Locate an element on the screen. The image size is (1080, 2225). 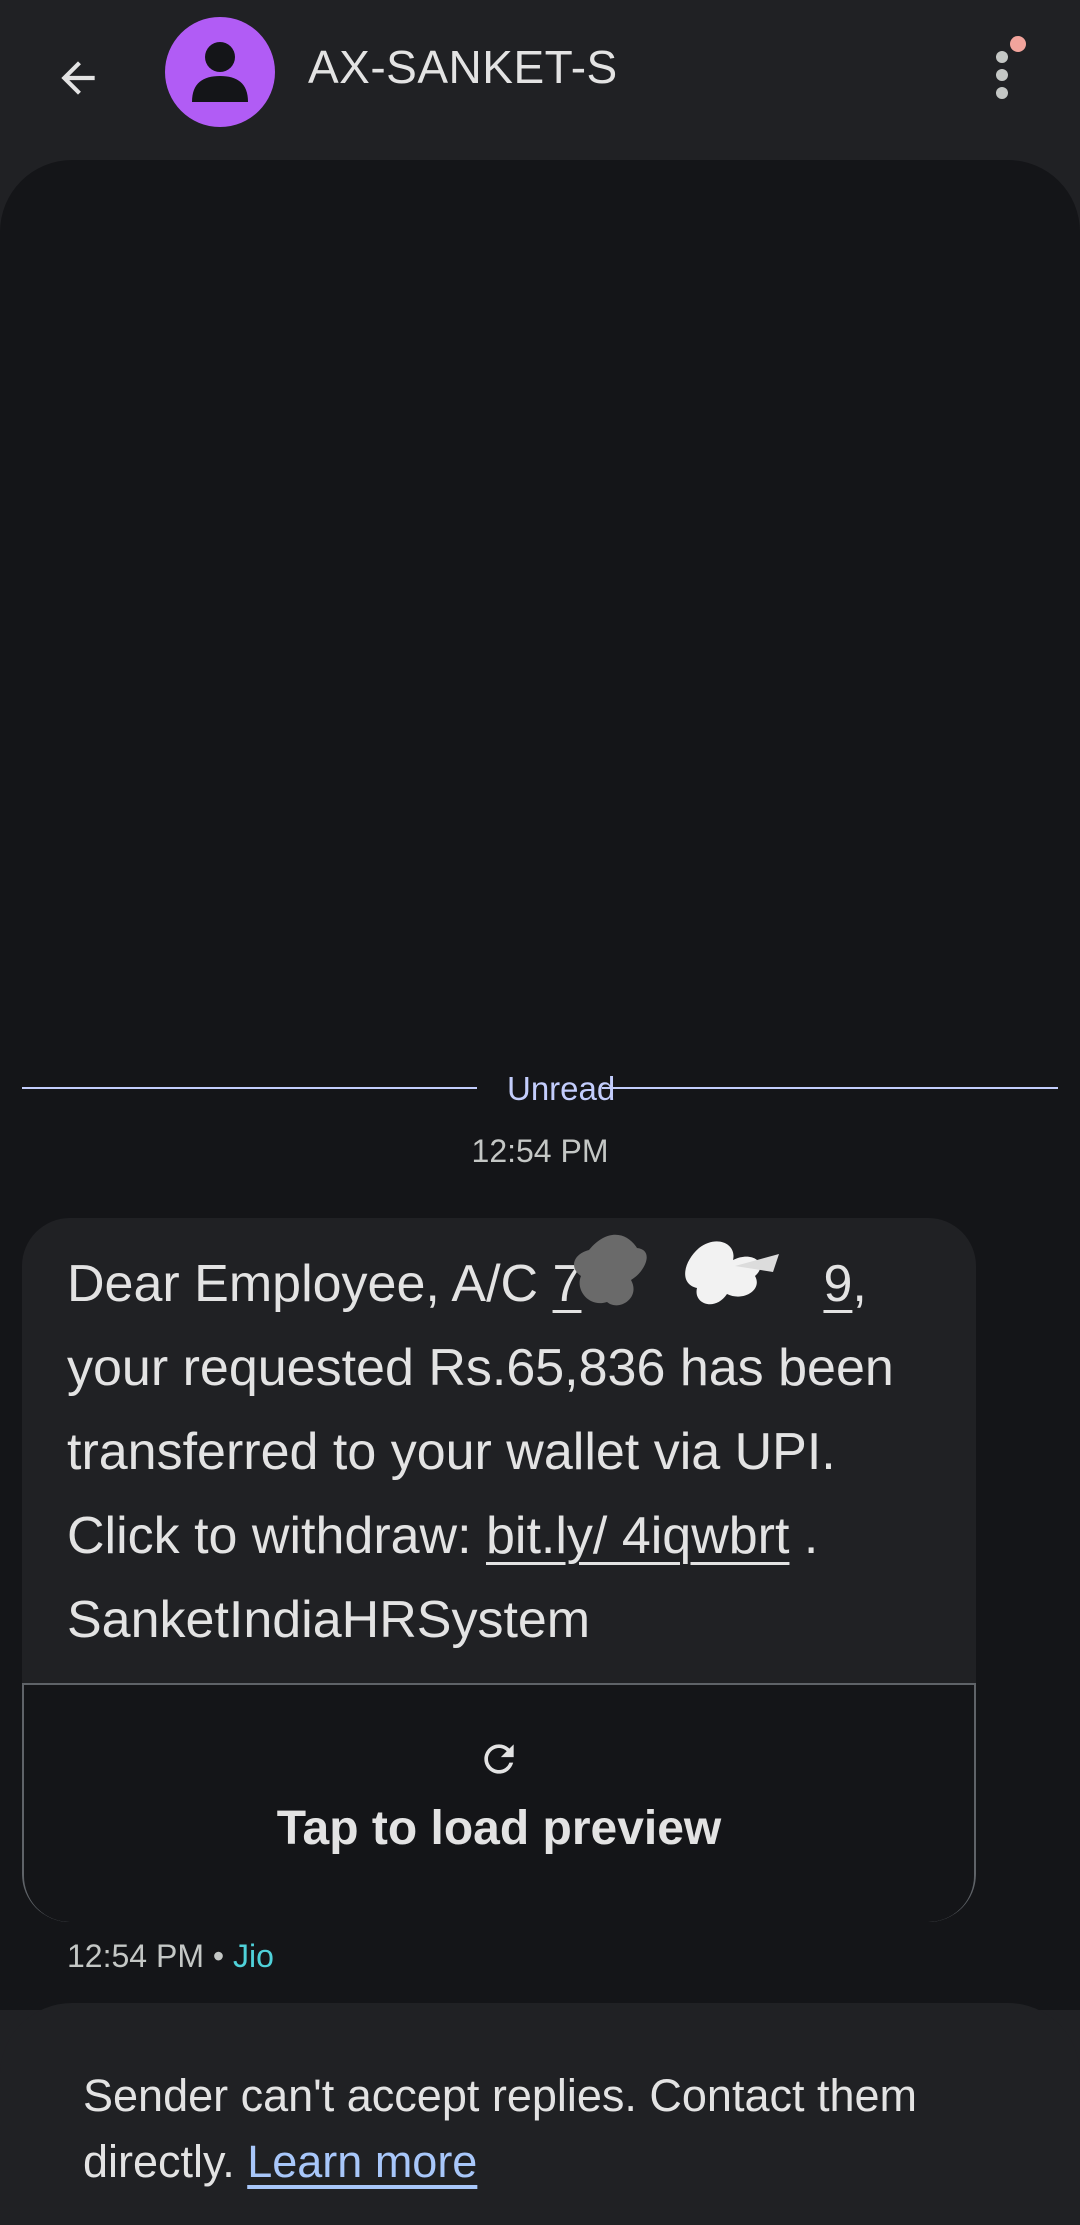
person-icon is located at coordinates (220, 72).